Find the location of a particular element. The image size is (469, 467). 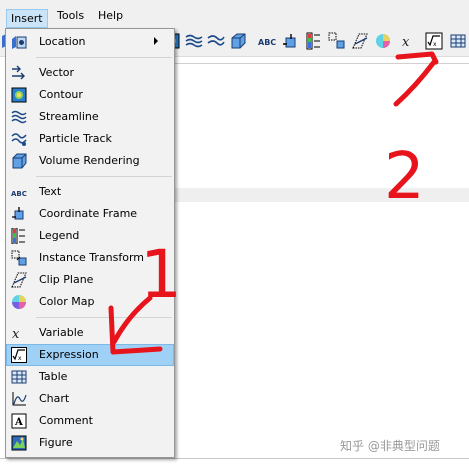

menu-item-label: Particle Track is located at coordinates (75, 138).